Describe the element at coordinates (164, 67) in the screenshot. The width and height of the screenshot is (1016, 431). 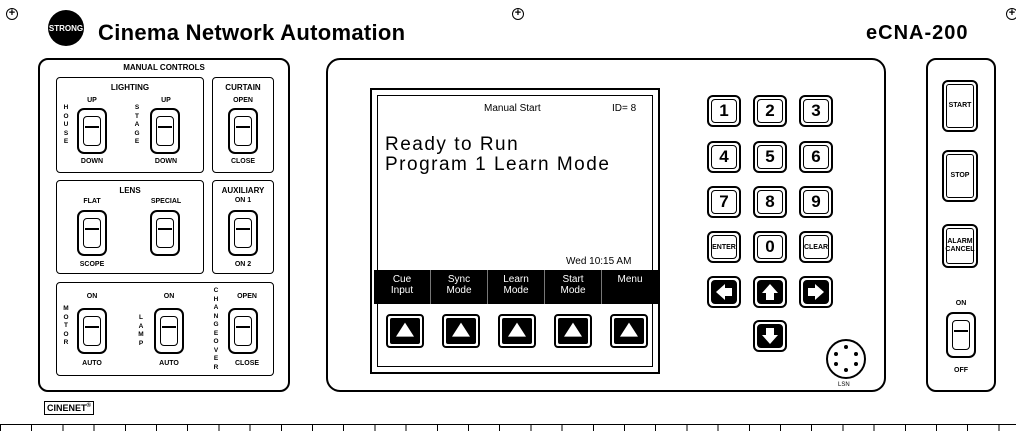
I see `manual-controls-title: MANUAL CONTROLS` at that location.